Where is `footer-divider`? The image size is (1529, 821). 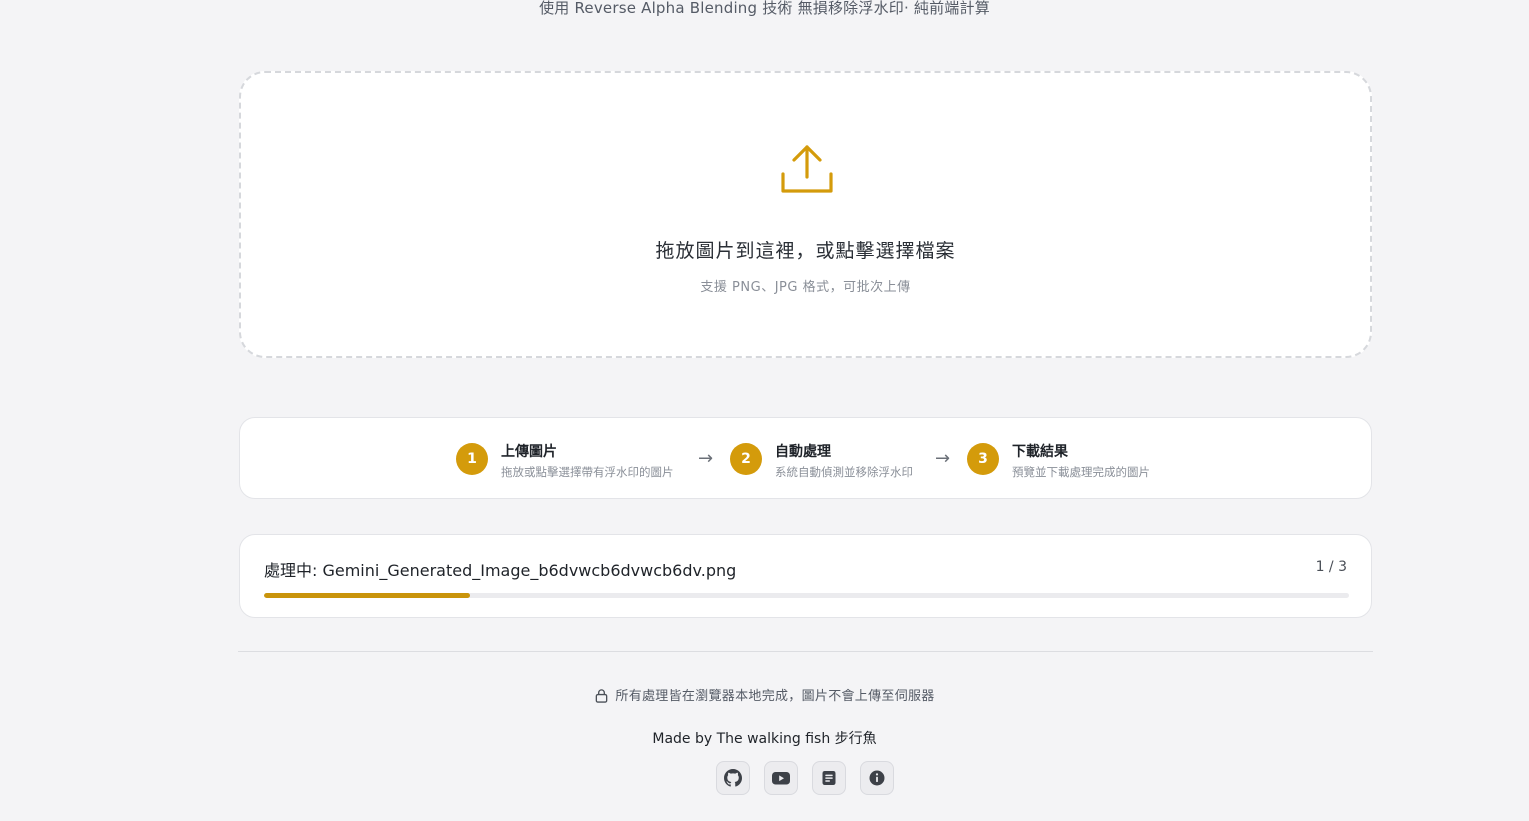 footer-divider is located at coordinates (805, 651).